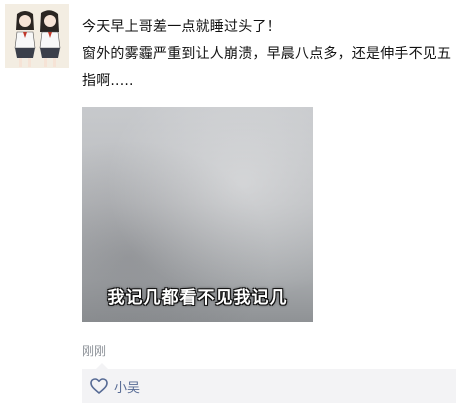 This screenshot has height=408, width=466. I want to click on liker-name: 小吴, so click(127, 386).